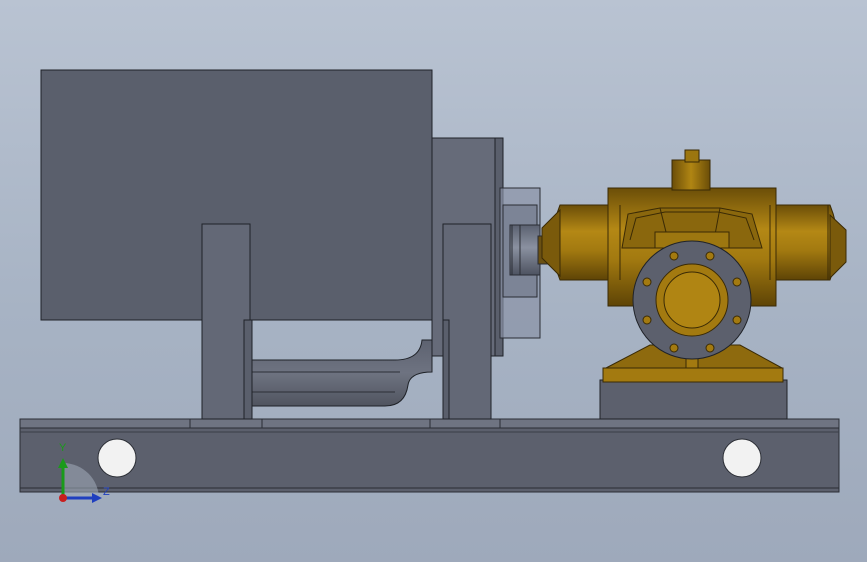 The height and width of the screenshot is (562, 867). I want to click on mounting-hole-left, so click(117, 458).